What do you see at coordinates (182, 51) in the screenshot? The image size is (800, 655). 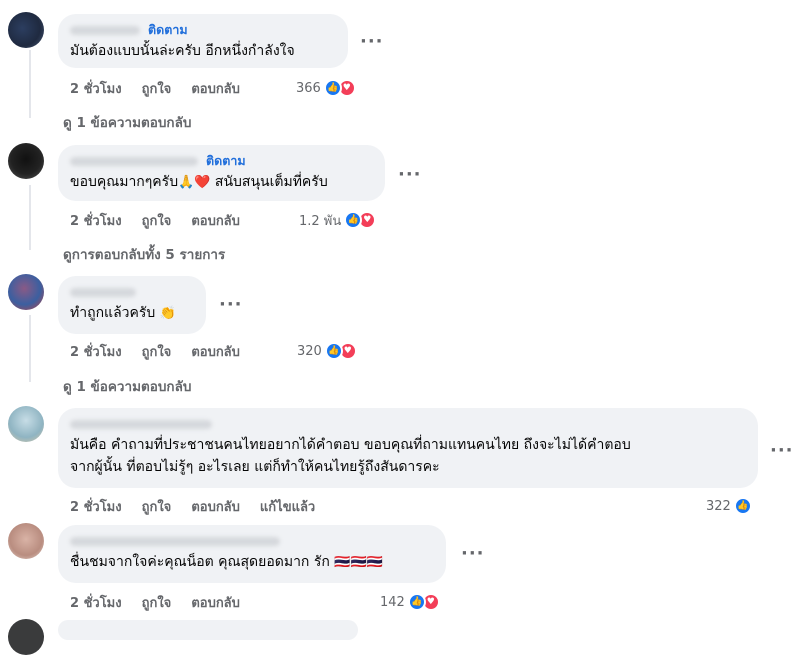 I see `comment-text: มันต้องแบบนั้นล่ะครับ อีกหนึ่งกำลังใจ` at bounding box center [182, 51].